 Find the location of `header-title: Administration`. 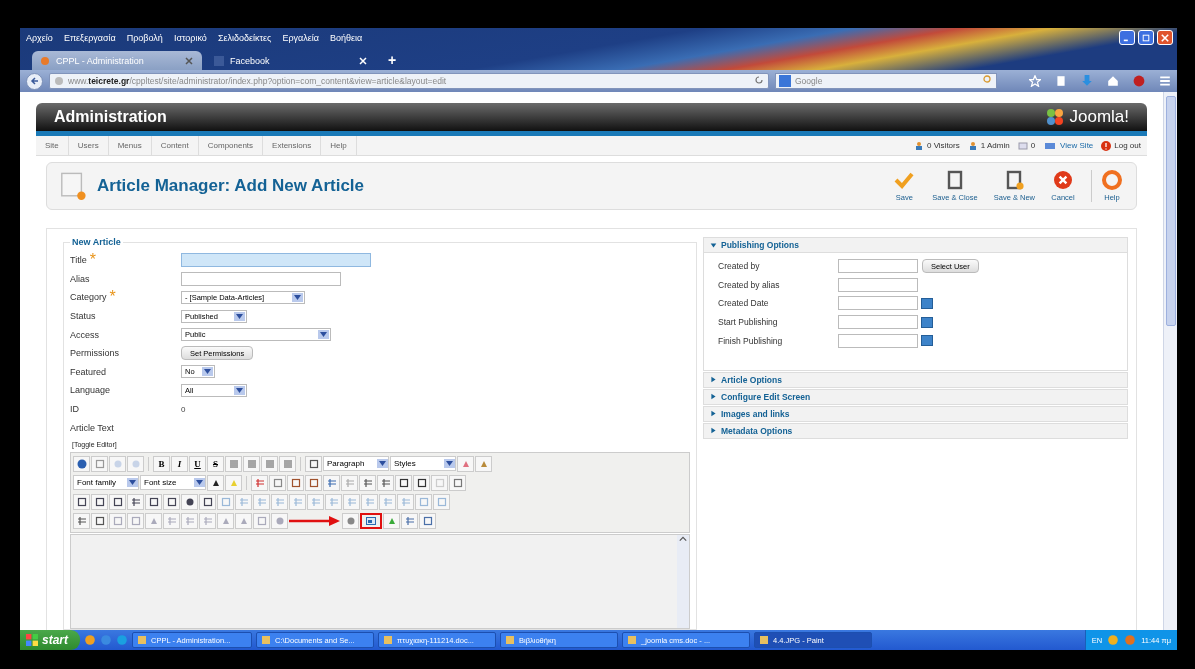

header-title: Administration is located at coordinates (110, 117).